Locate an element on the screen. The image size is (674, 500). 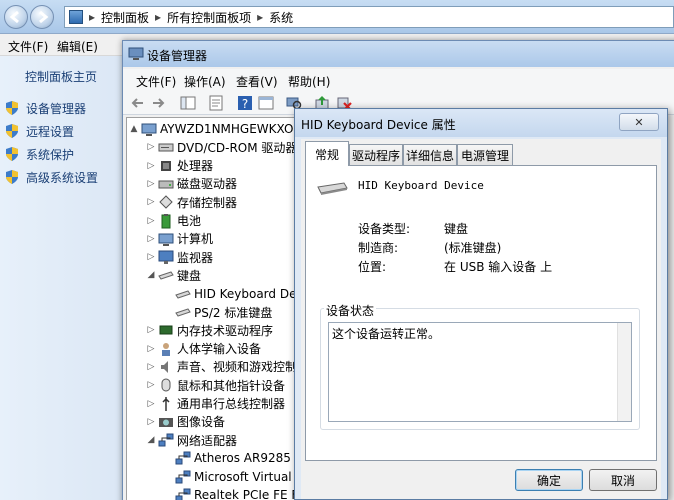
device-tree-node: HID Keyboard Device is located at coordinates (229, 294).